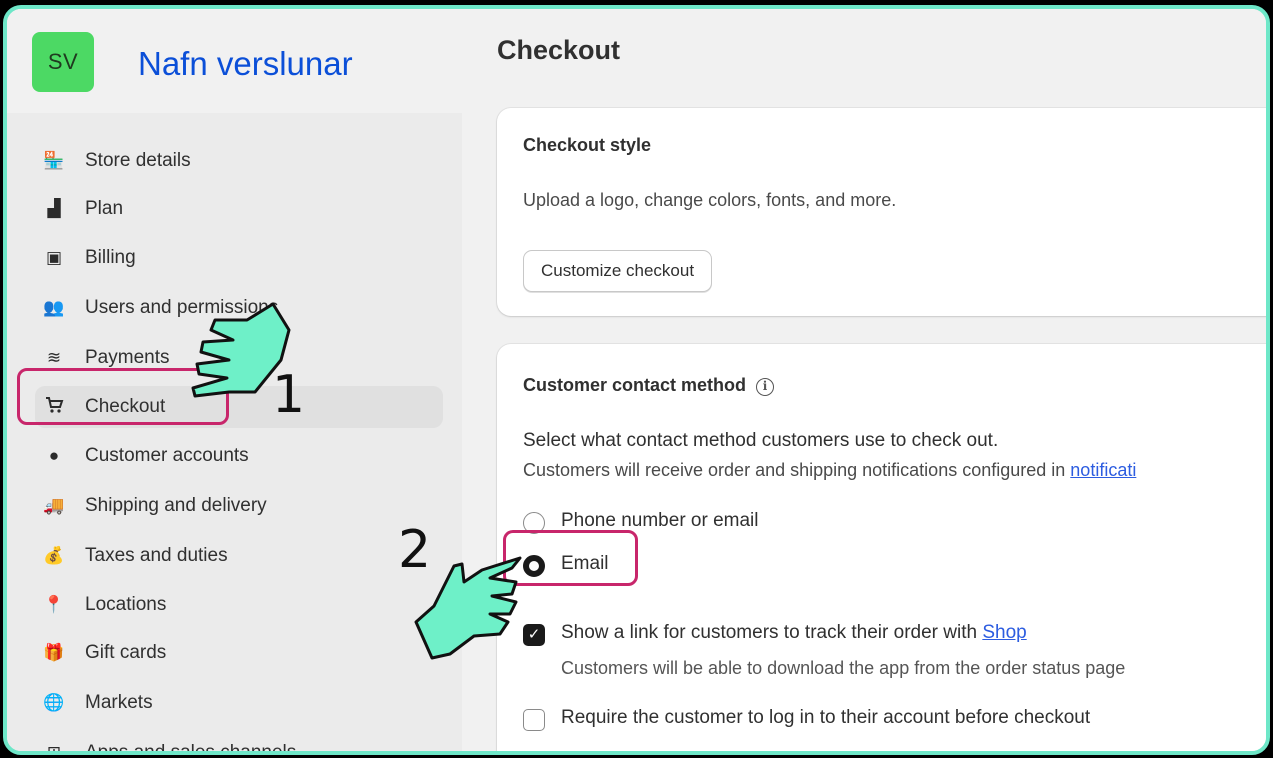 The width and height of the screenshot is (1273, 758). What do you see at coordinates (176, 505) in the screenshot?
I see `sidebar-item-label: Shipping and delivery` at bounding box center [176, 505].